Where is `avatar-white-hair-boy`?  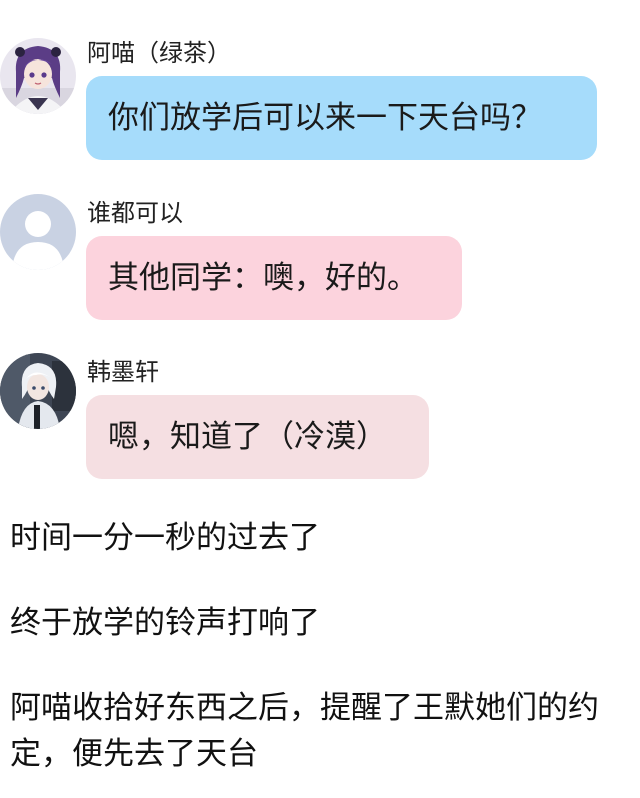 avatar-white-hair-boy is located at coordinates (38, 391).